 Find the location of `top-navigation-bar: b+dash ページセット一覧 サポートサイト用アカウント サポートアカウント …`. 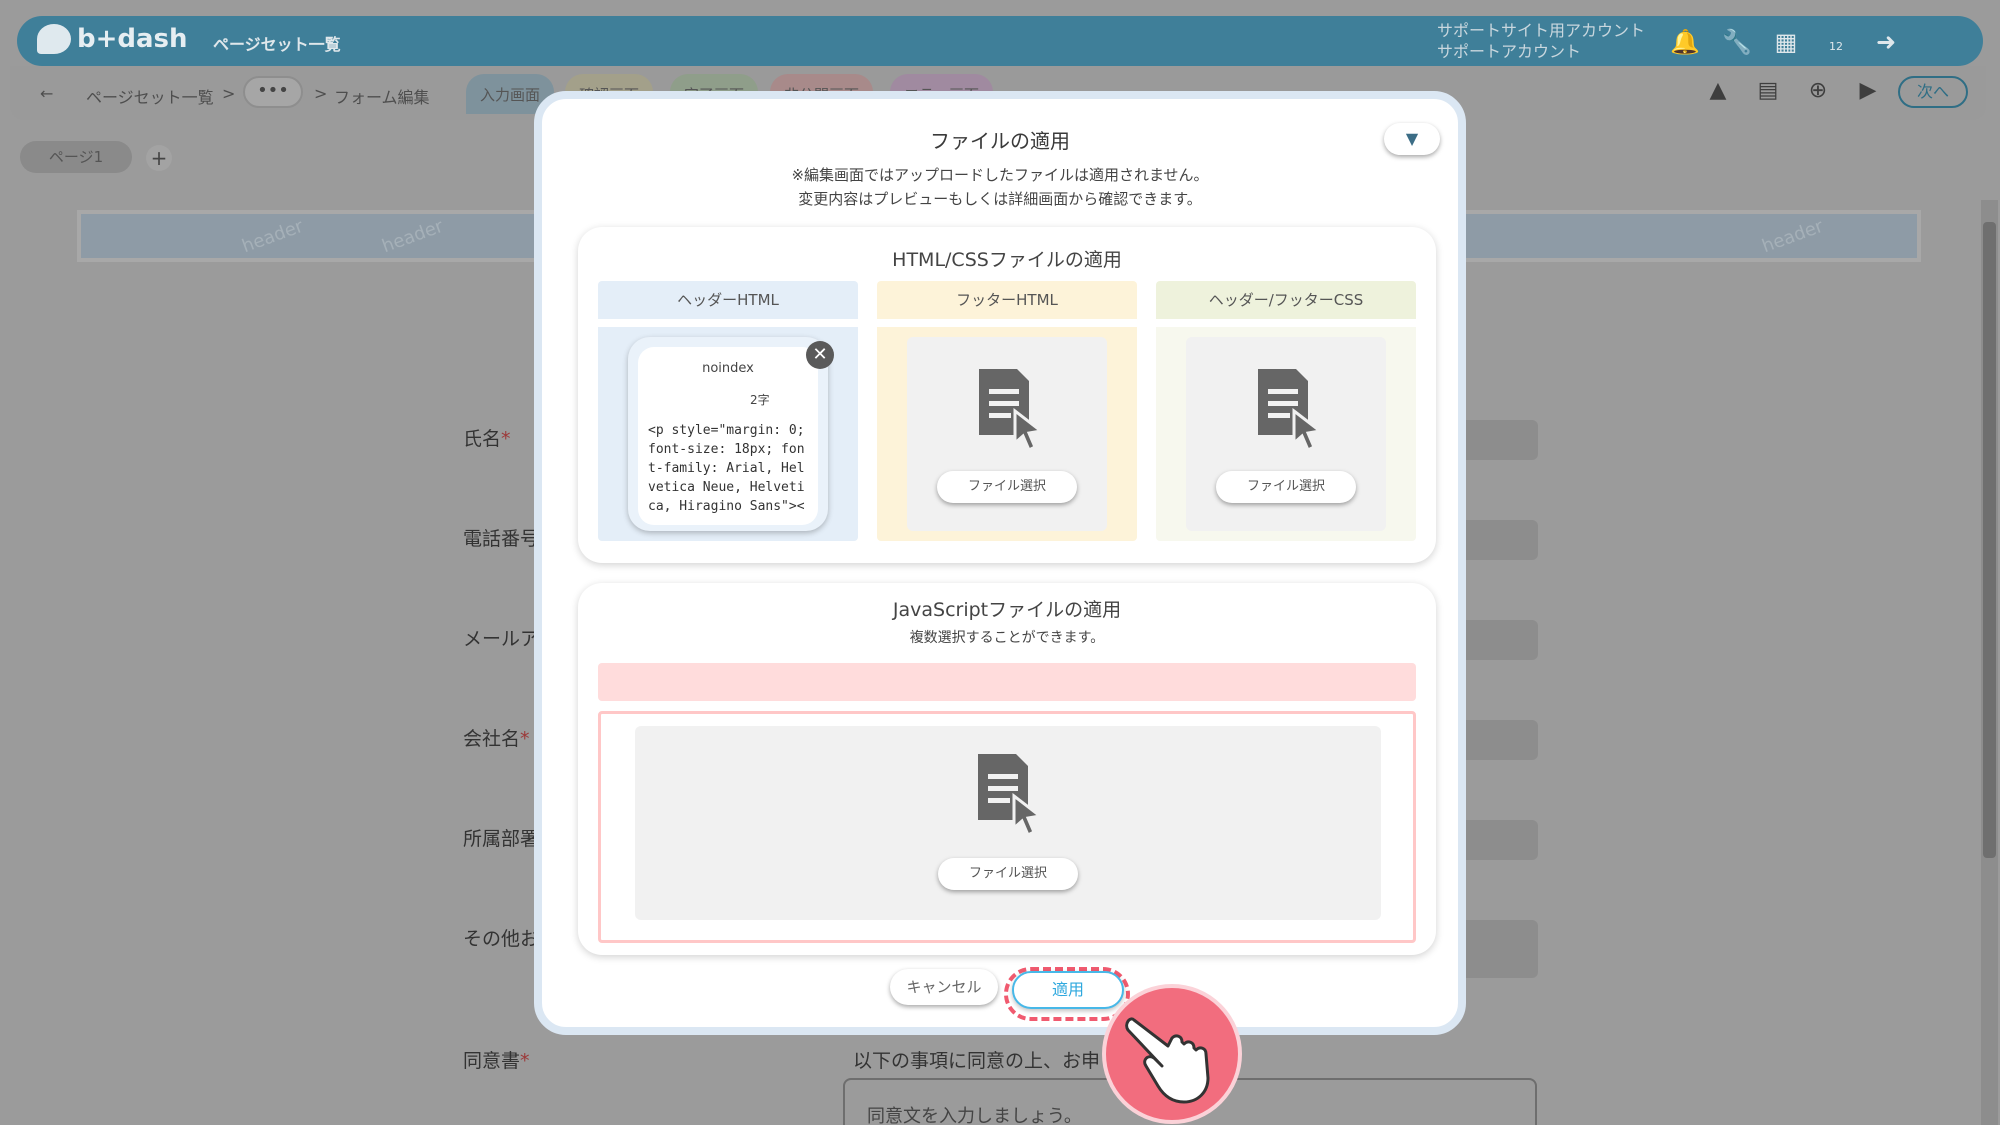

top-navigation-bar: b+dash ページセット一覧 サポートサイト用アカウント サポートアカウント … is located at coordinates (1000, 41).